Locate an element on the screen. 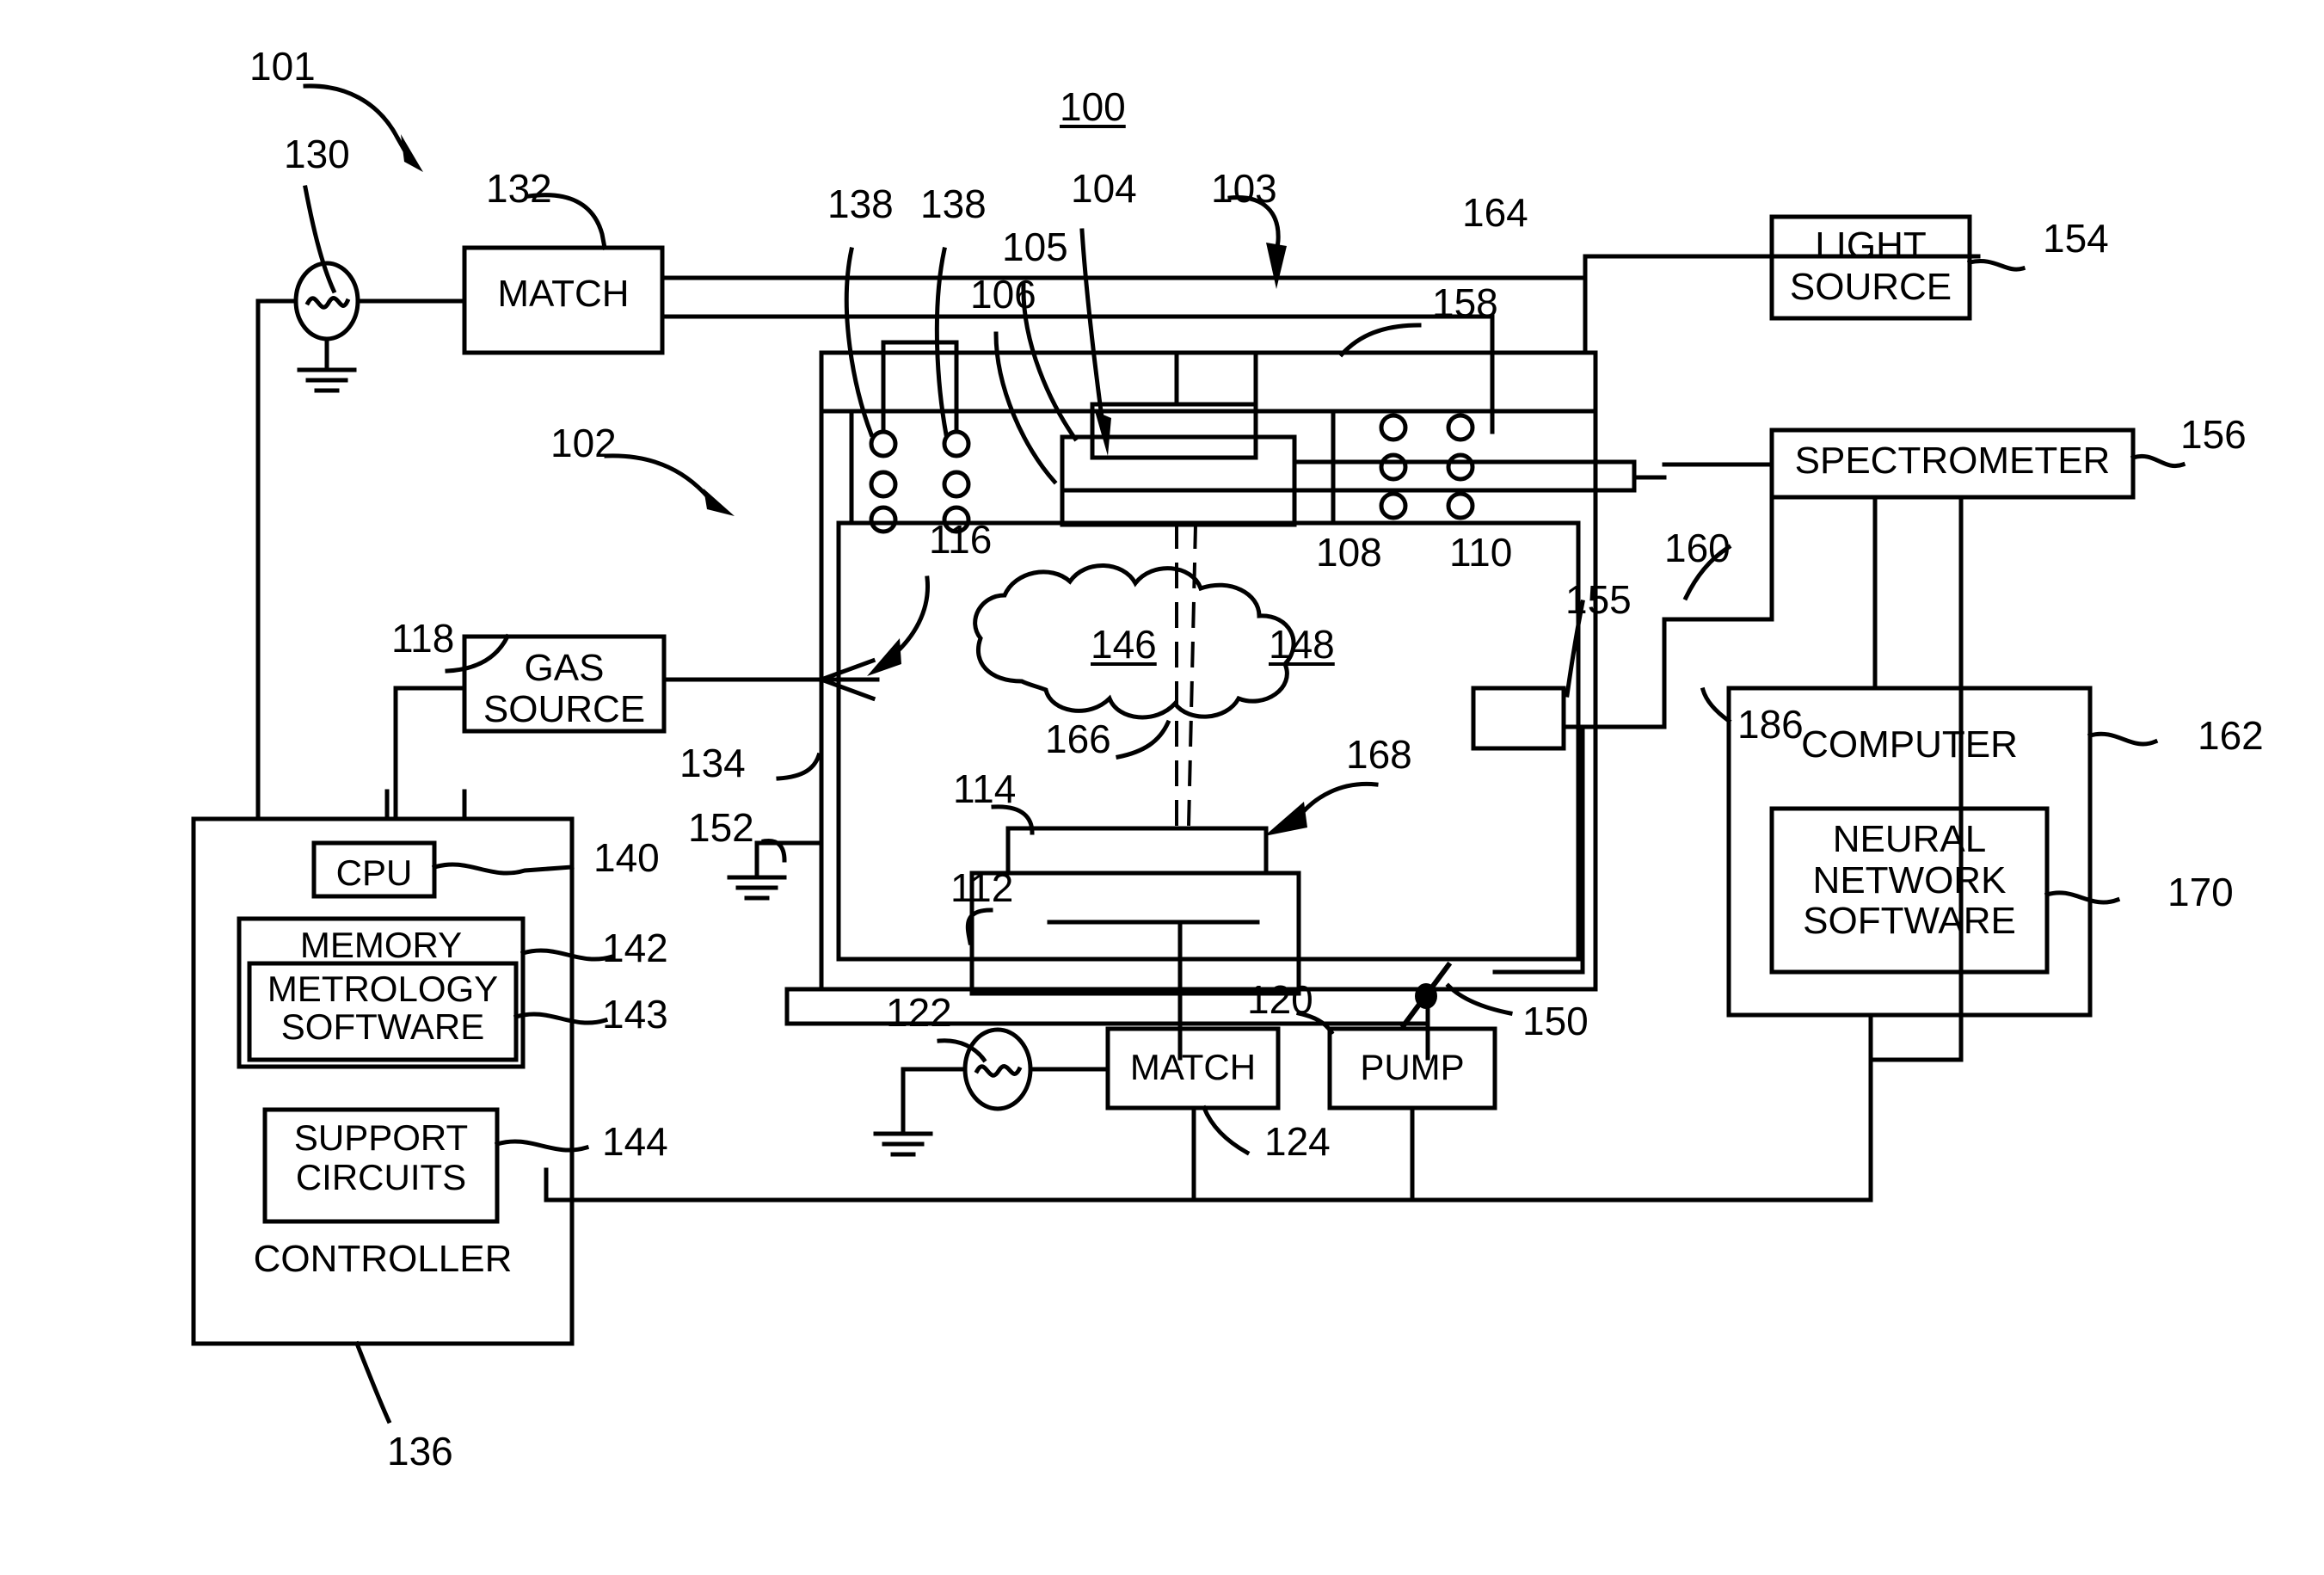 The image size is (2324, 1575). ref-134: 134 is located at coordinates (712, 763).